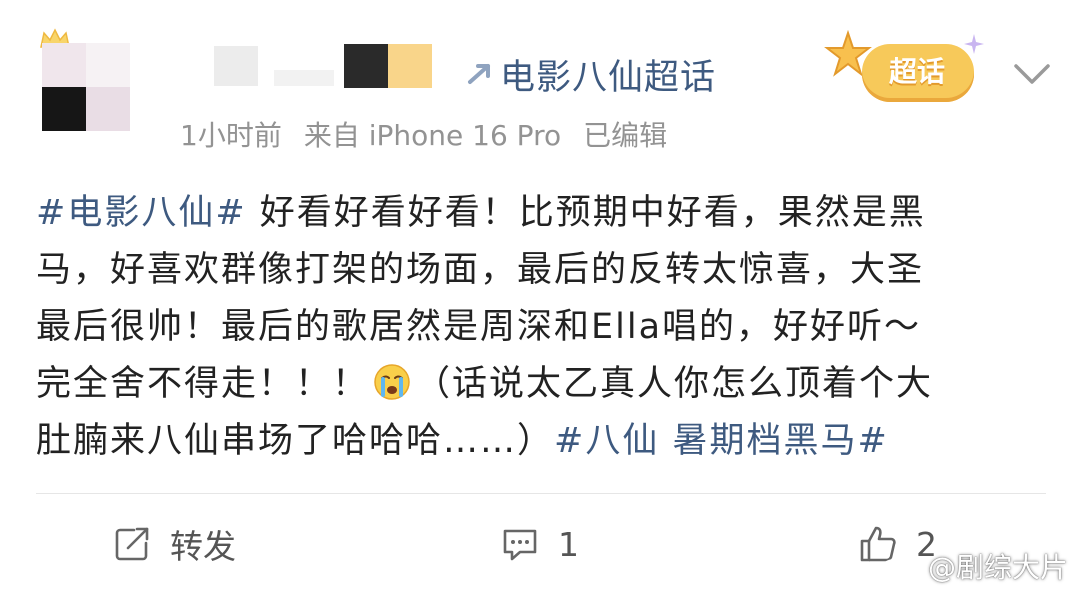 The image size is (1080, 590). I want to click on avatar, so click(85, 79).